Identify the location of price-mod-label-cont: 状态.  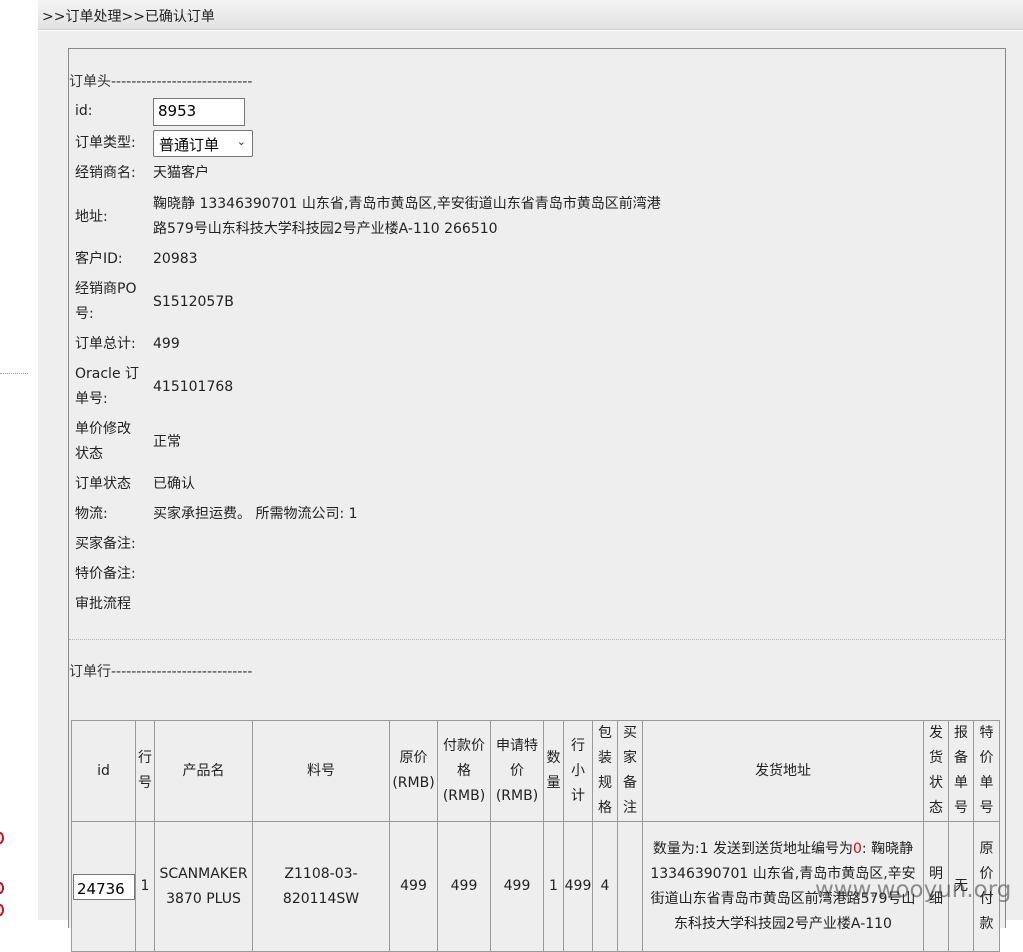
(89, 454).